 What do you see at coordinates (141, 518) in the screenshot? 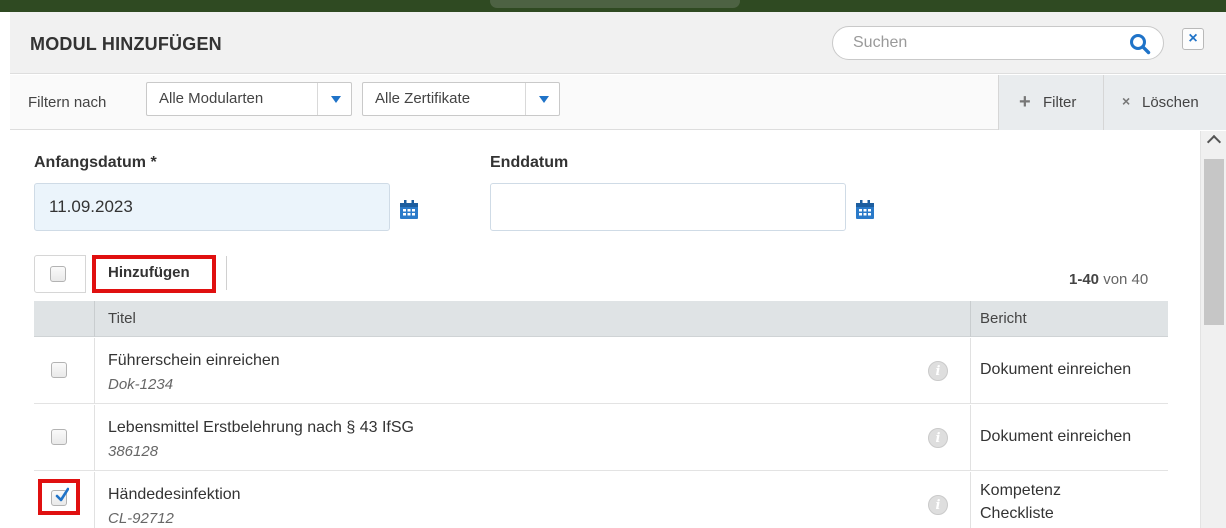
I see `row-id: CL-92712` at bounding box center [141, 518].